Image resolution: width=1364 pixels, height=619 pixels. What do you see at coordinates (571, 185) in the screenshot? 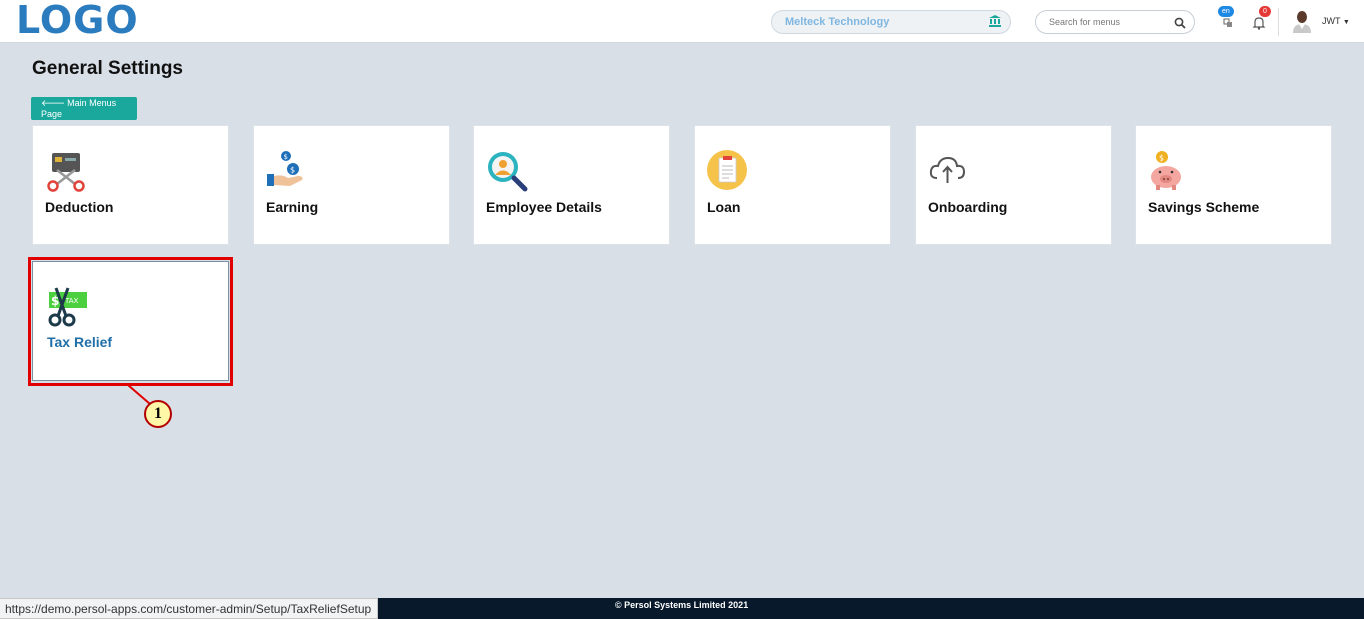
I see `card-employee-details: Employee Details` at bounding box center [571, 185].